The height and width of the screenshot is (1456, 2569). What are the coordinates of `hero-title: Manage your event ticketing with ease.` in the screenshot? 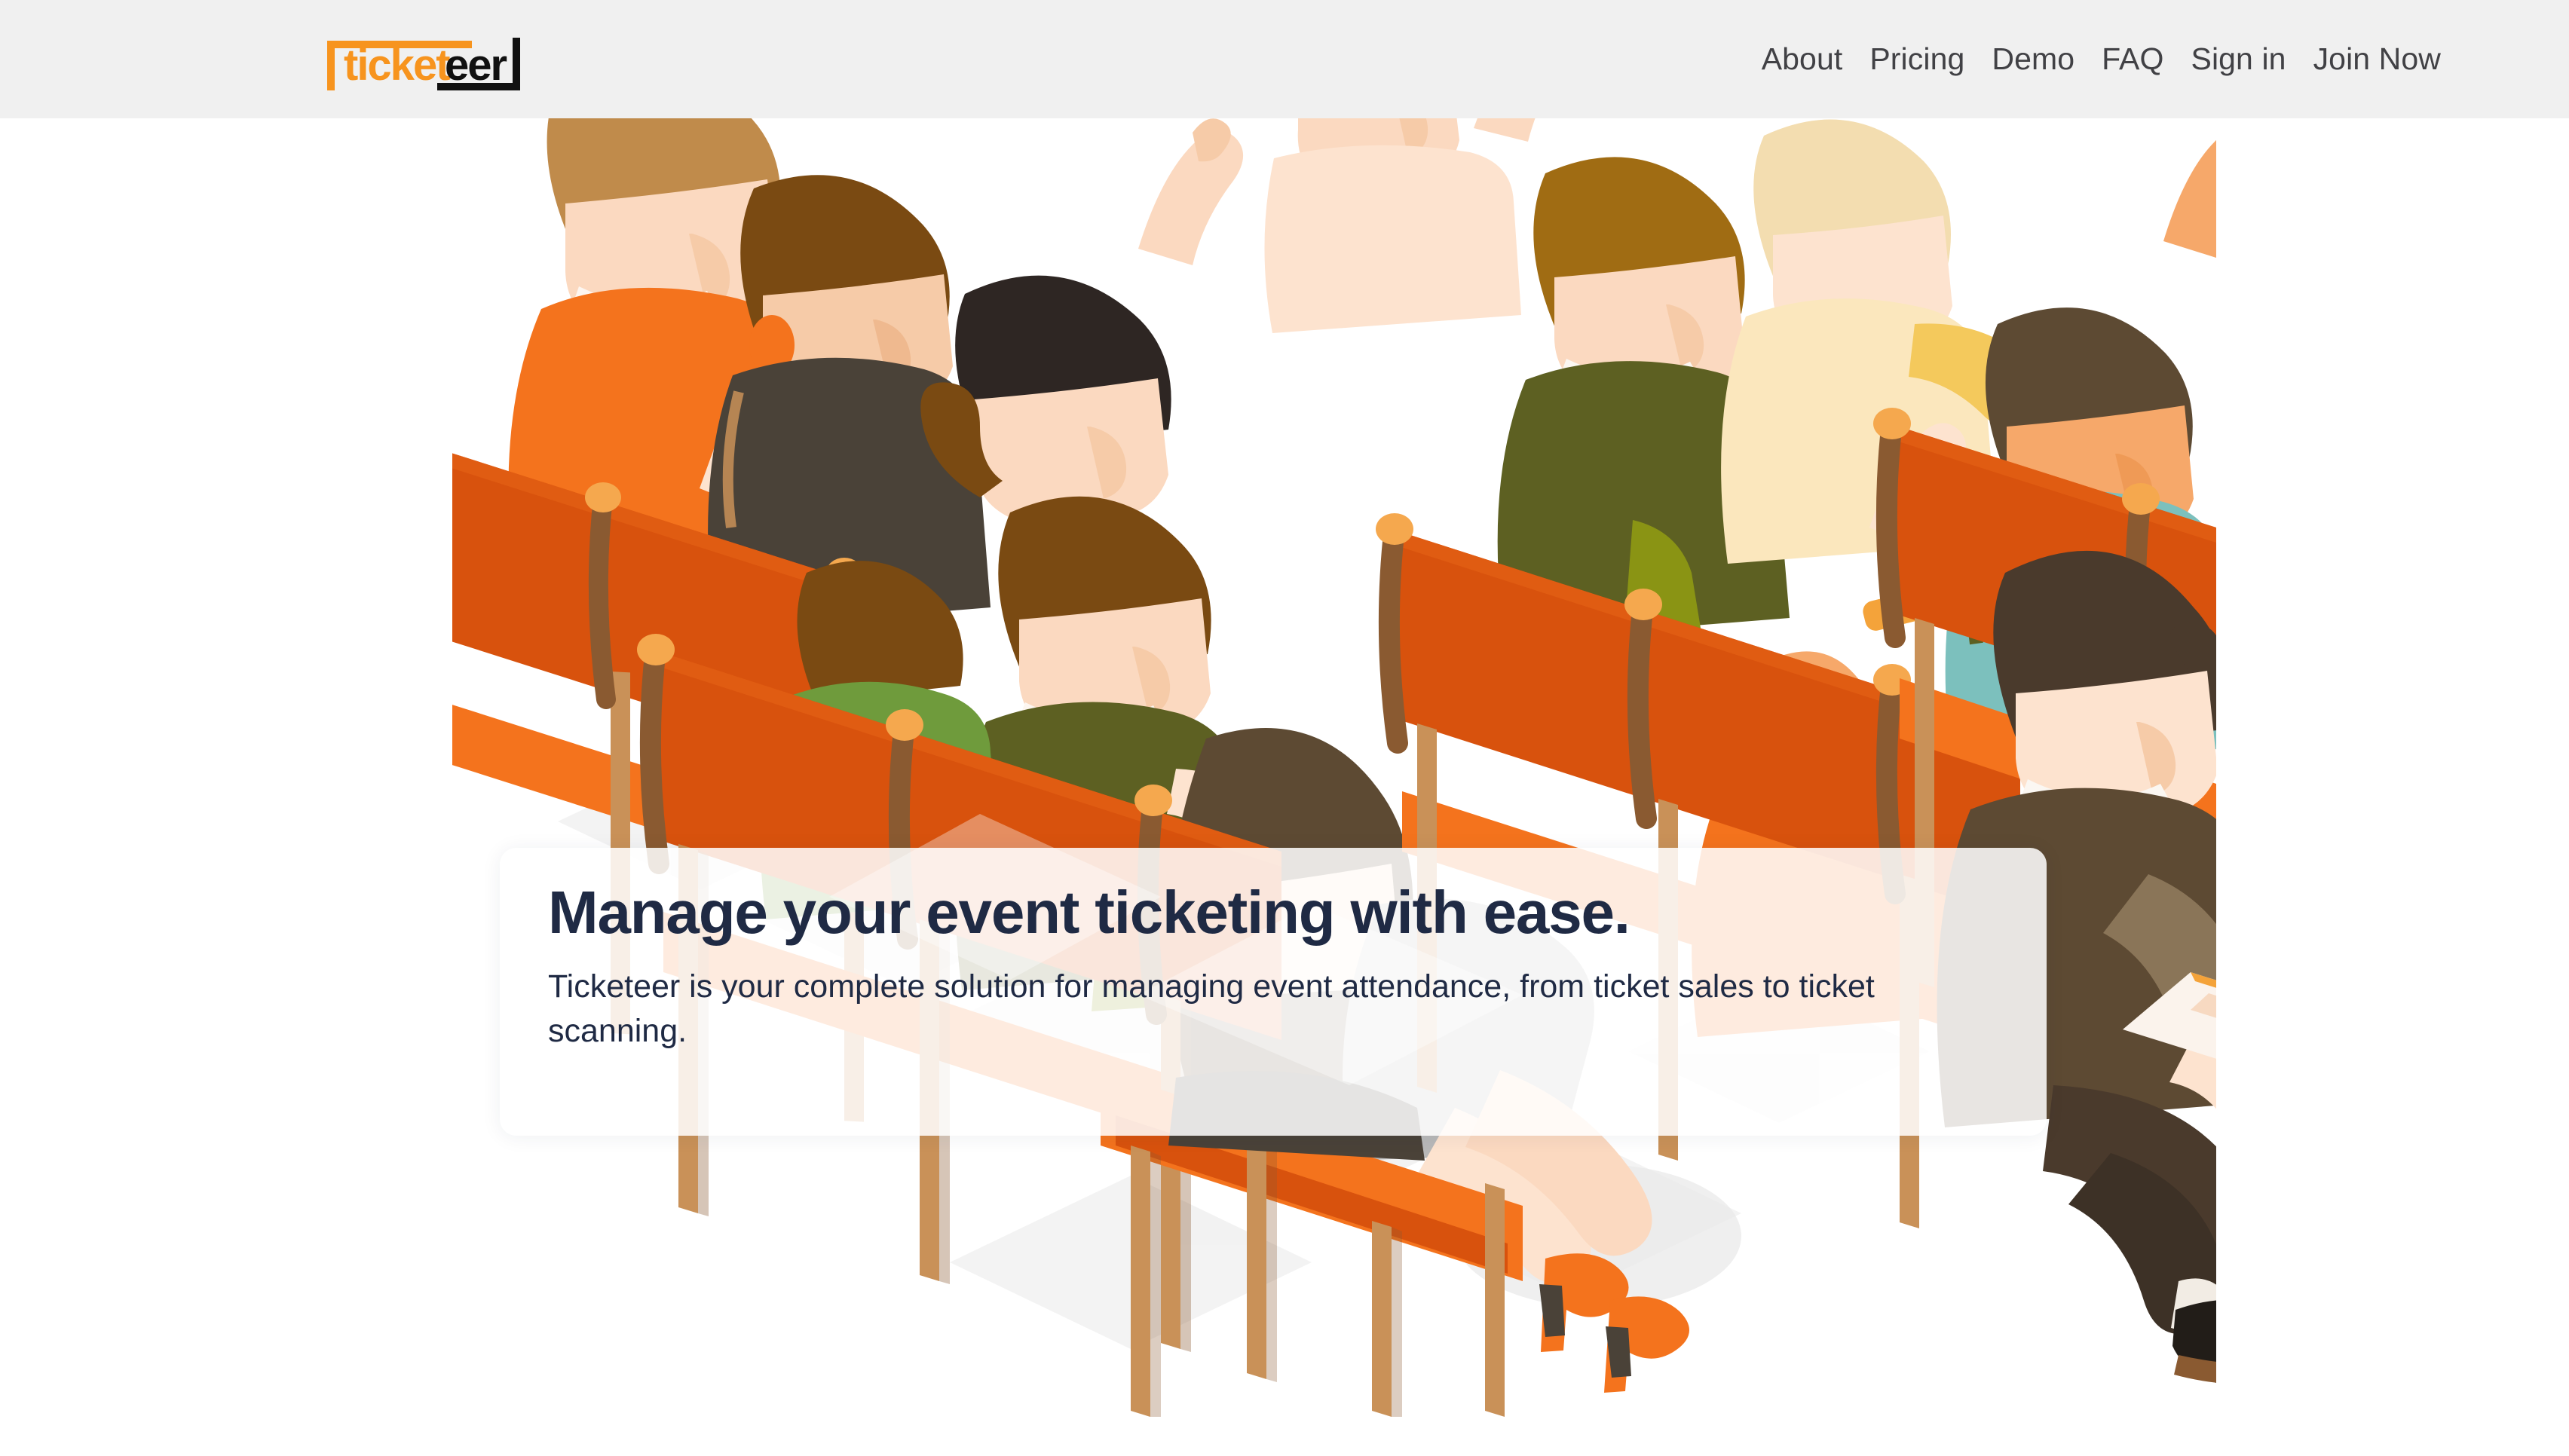 It's located at (1089, 912).